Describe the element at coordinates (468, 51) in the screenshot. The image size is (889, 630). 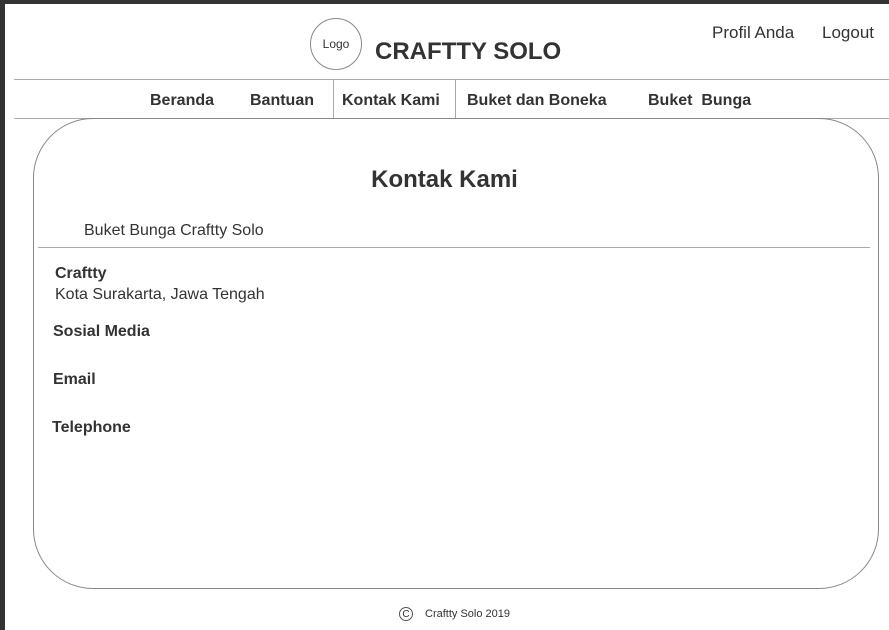
I see `site-title: CRAFTTY SOLO` at that location.